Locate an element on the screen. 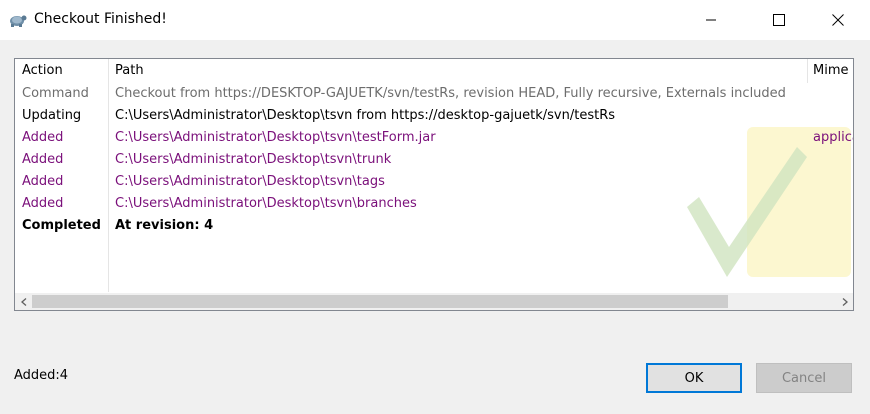 Image resolution: width=870 pixels, height=414 pixels. maximize-button is located at coordinates (779, 20).